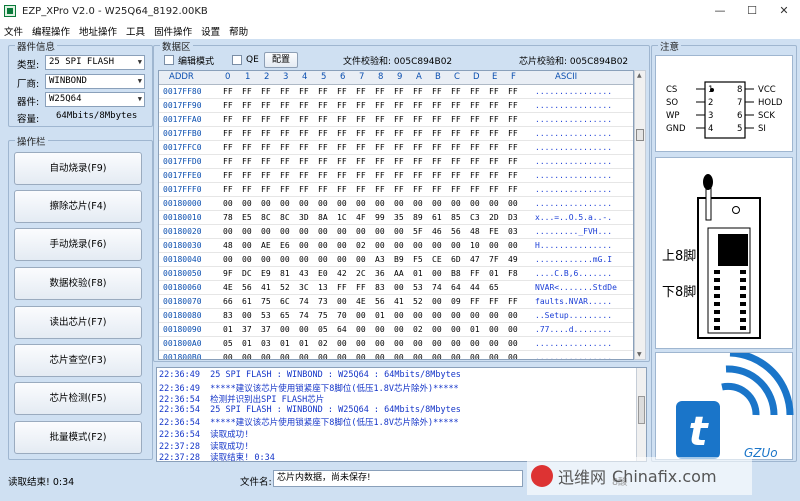  What do you see at coordinates (304, 301) in the screenshot?
I see `hex-cell: 74` at bounding box center [304, 301].